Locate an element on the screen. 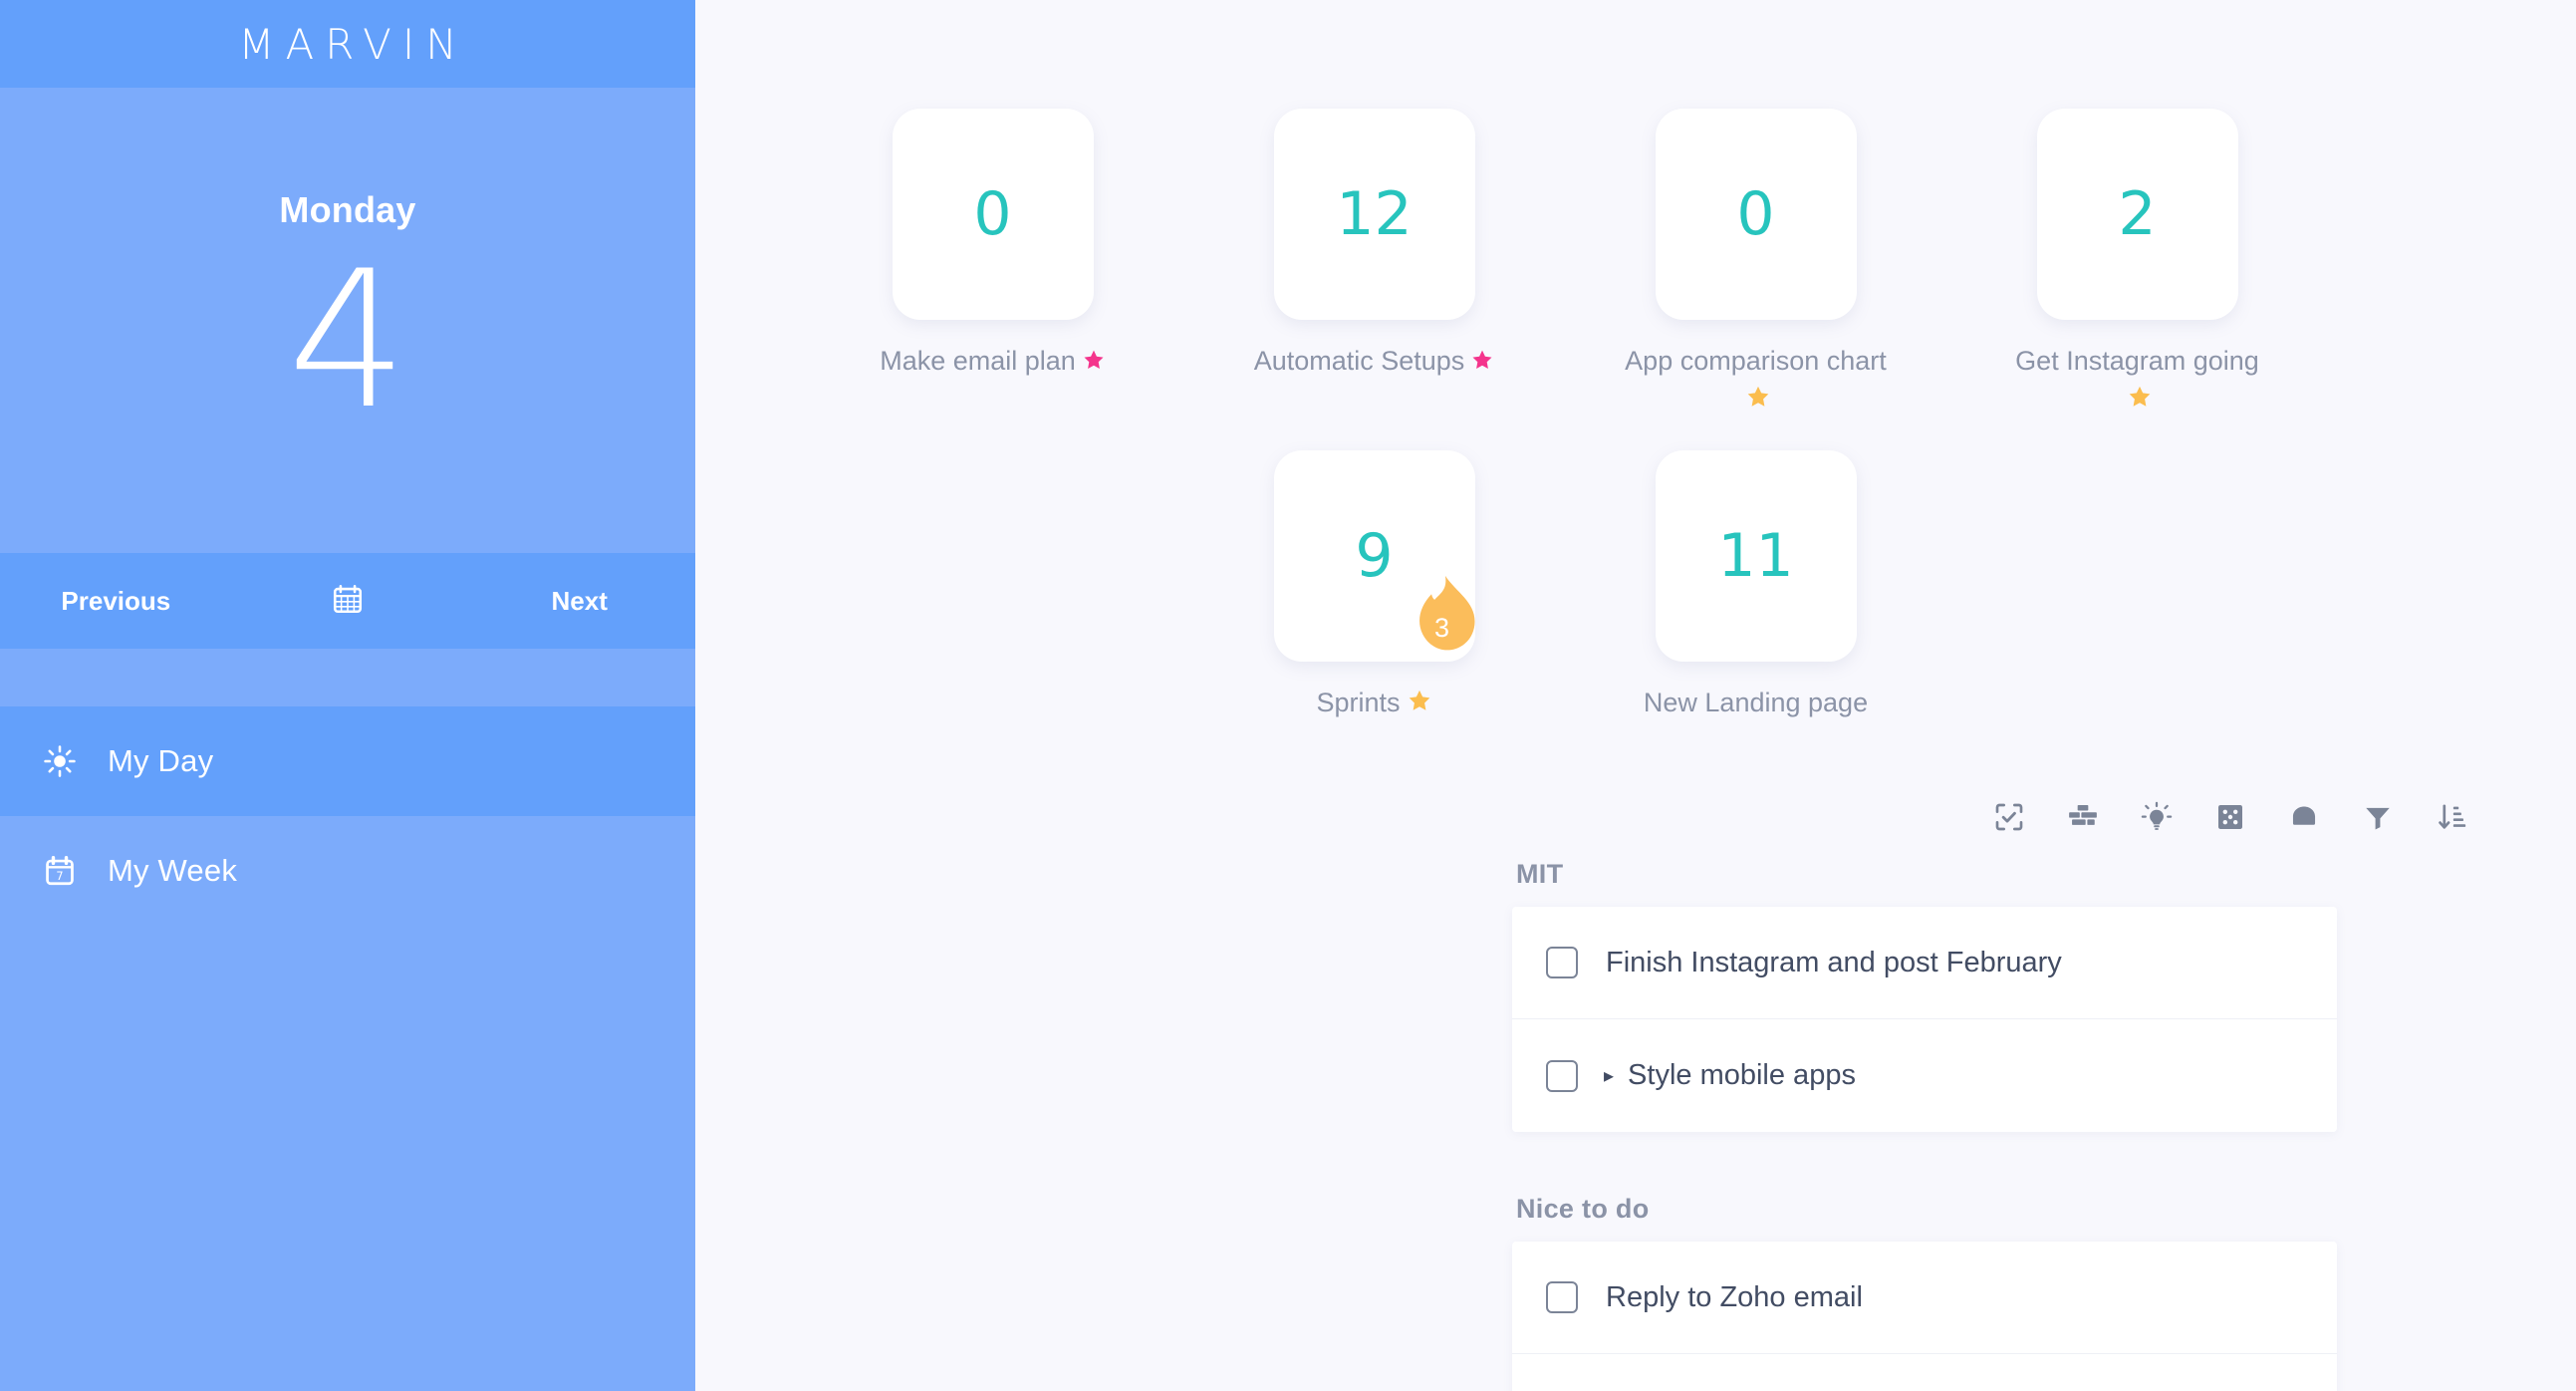  category-tile: 2 is located at coordinates (2137, 214).